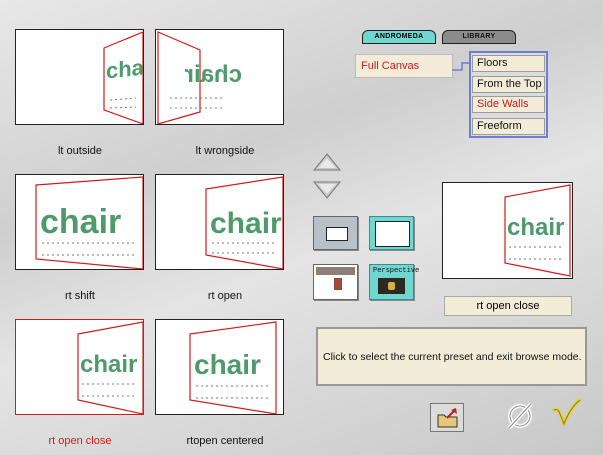 This screenshot has width=603, height=455. I want to click on preview-label-box: rt open close, so click(508, 306).